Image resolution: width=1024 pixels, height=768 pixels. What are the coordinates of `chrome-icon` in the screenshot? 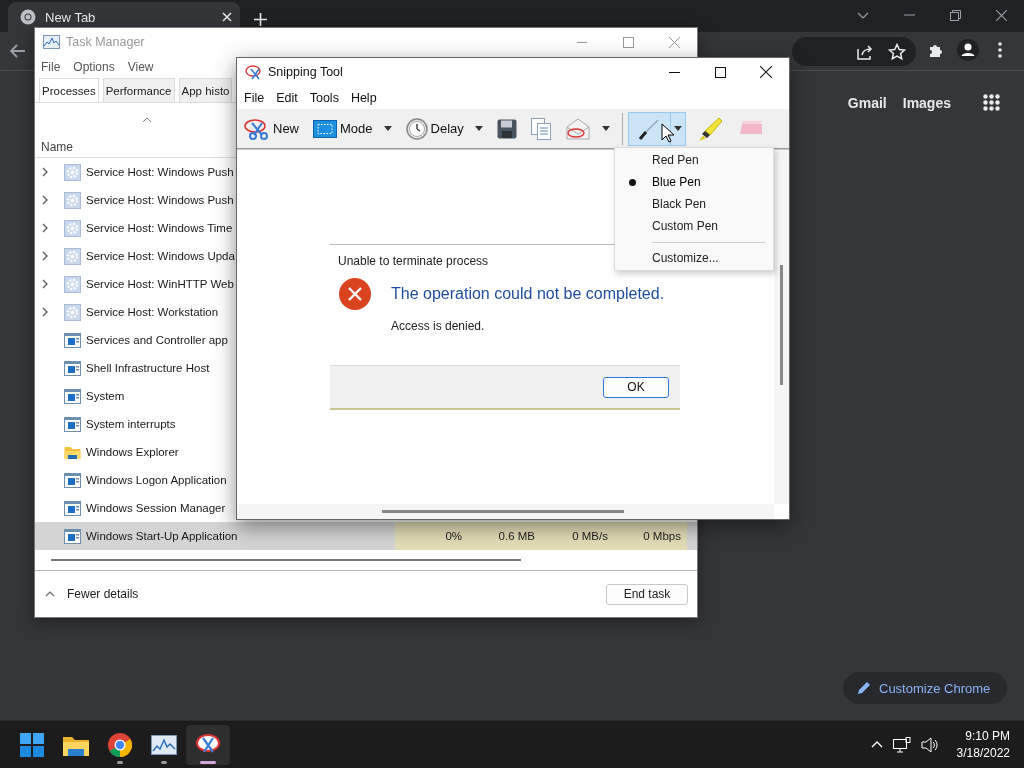 It's located at (28, 17).